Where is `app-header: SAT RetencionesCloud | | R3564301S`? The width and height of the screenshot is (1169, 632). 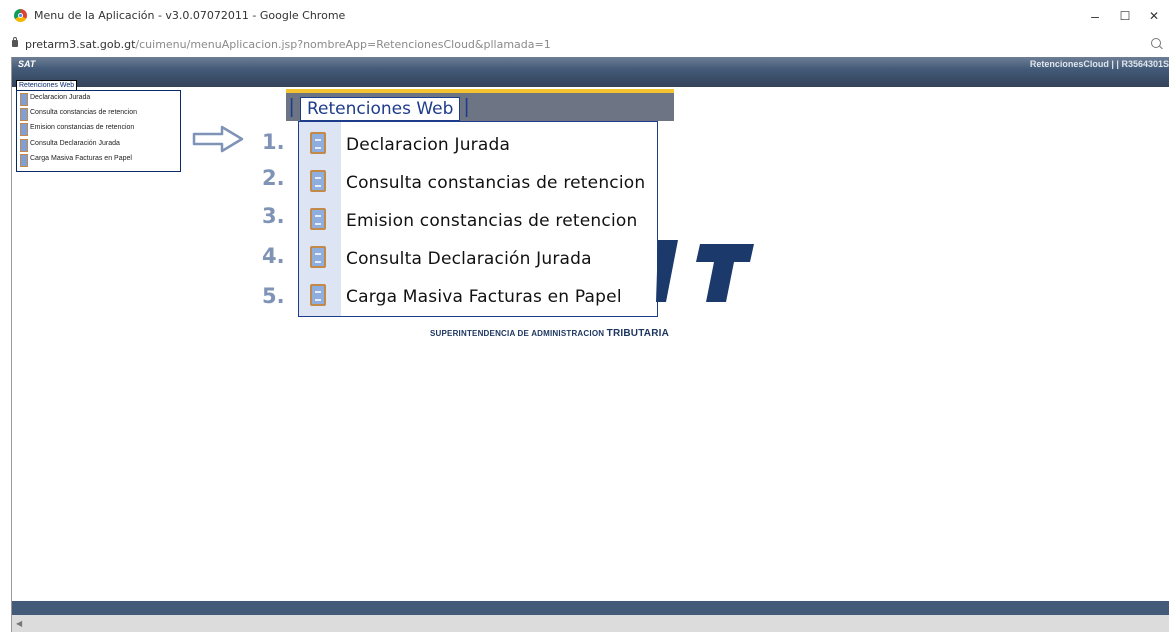 app-header: SAT RetencionesCloud | | R3564301S is located at coordinates (590, 72).